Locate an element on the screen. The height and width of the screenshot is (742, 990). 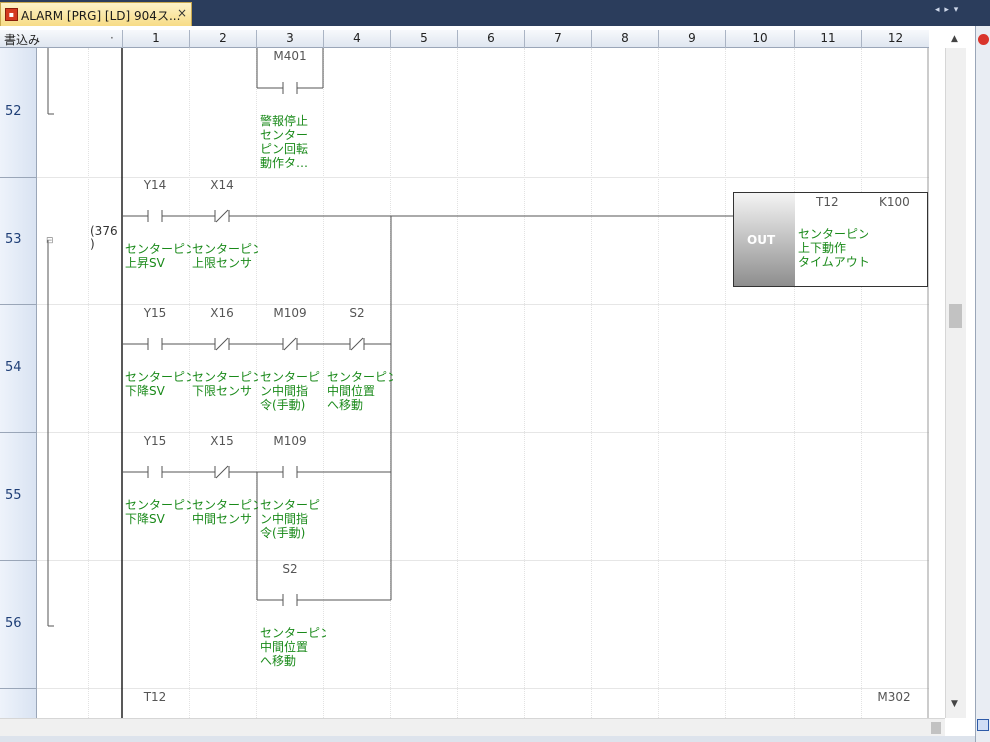
column-header-6: 6 is located at coordinates (490, 39).